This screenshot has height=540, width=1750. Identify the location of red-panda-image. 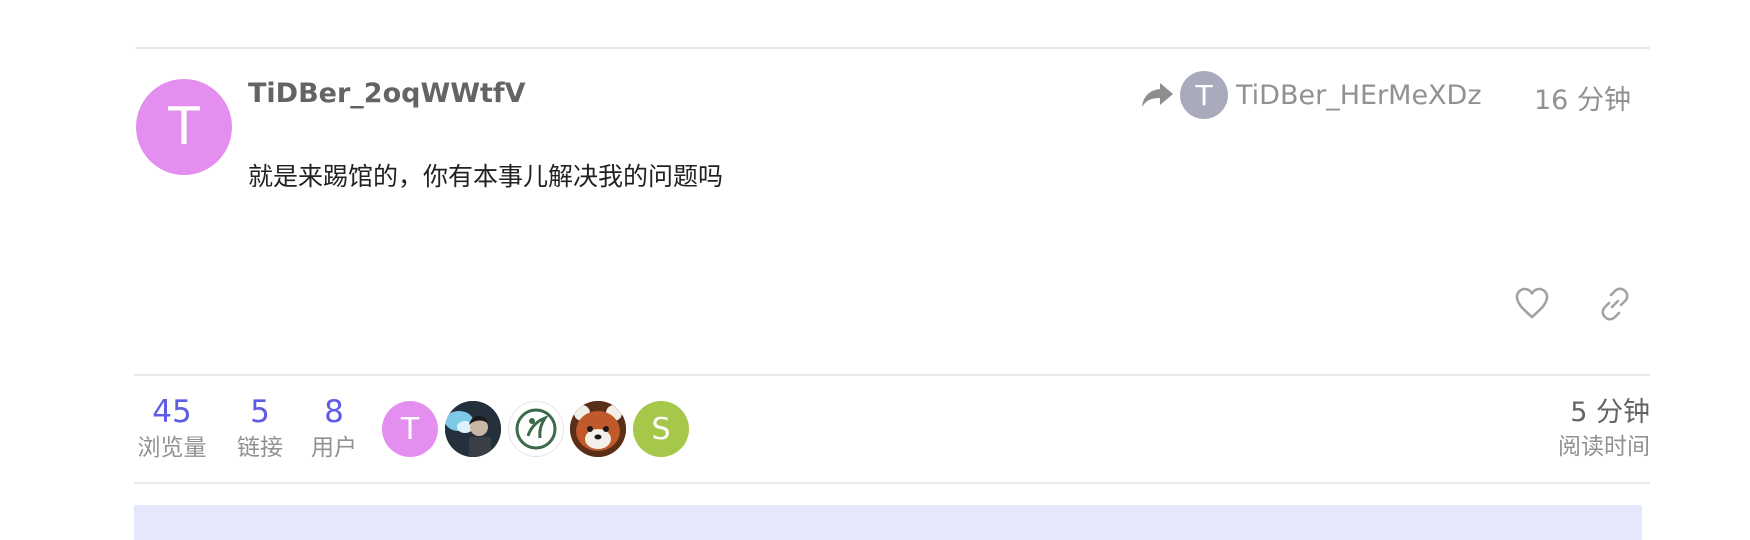
(598, 429).